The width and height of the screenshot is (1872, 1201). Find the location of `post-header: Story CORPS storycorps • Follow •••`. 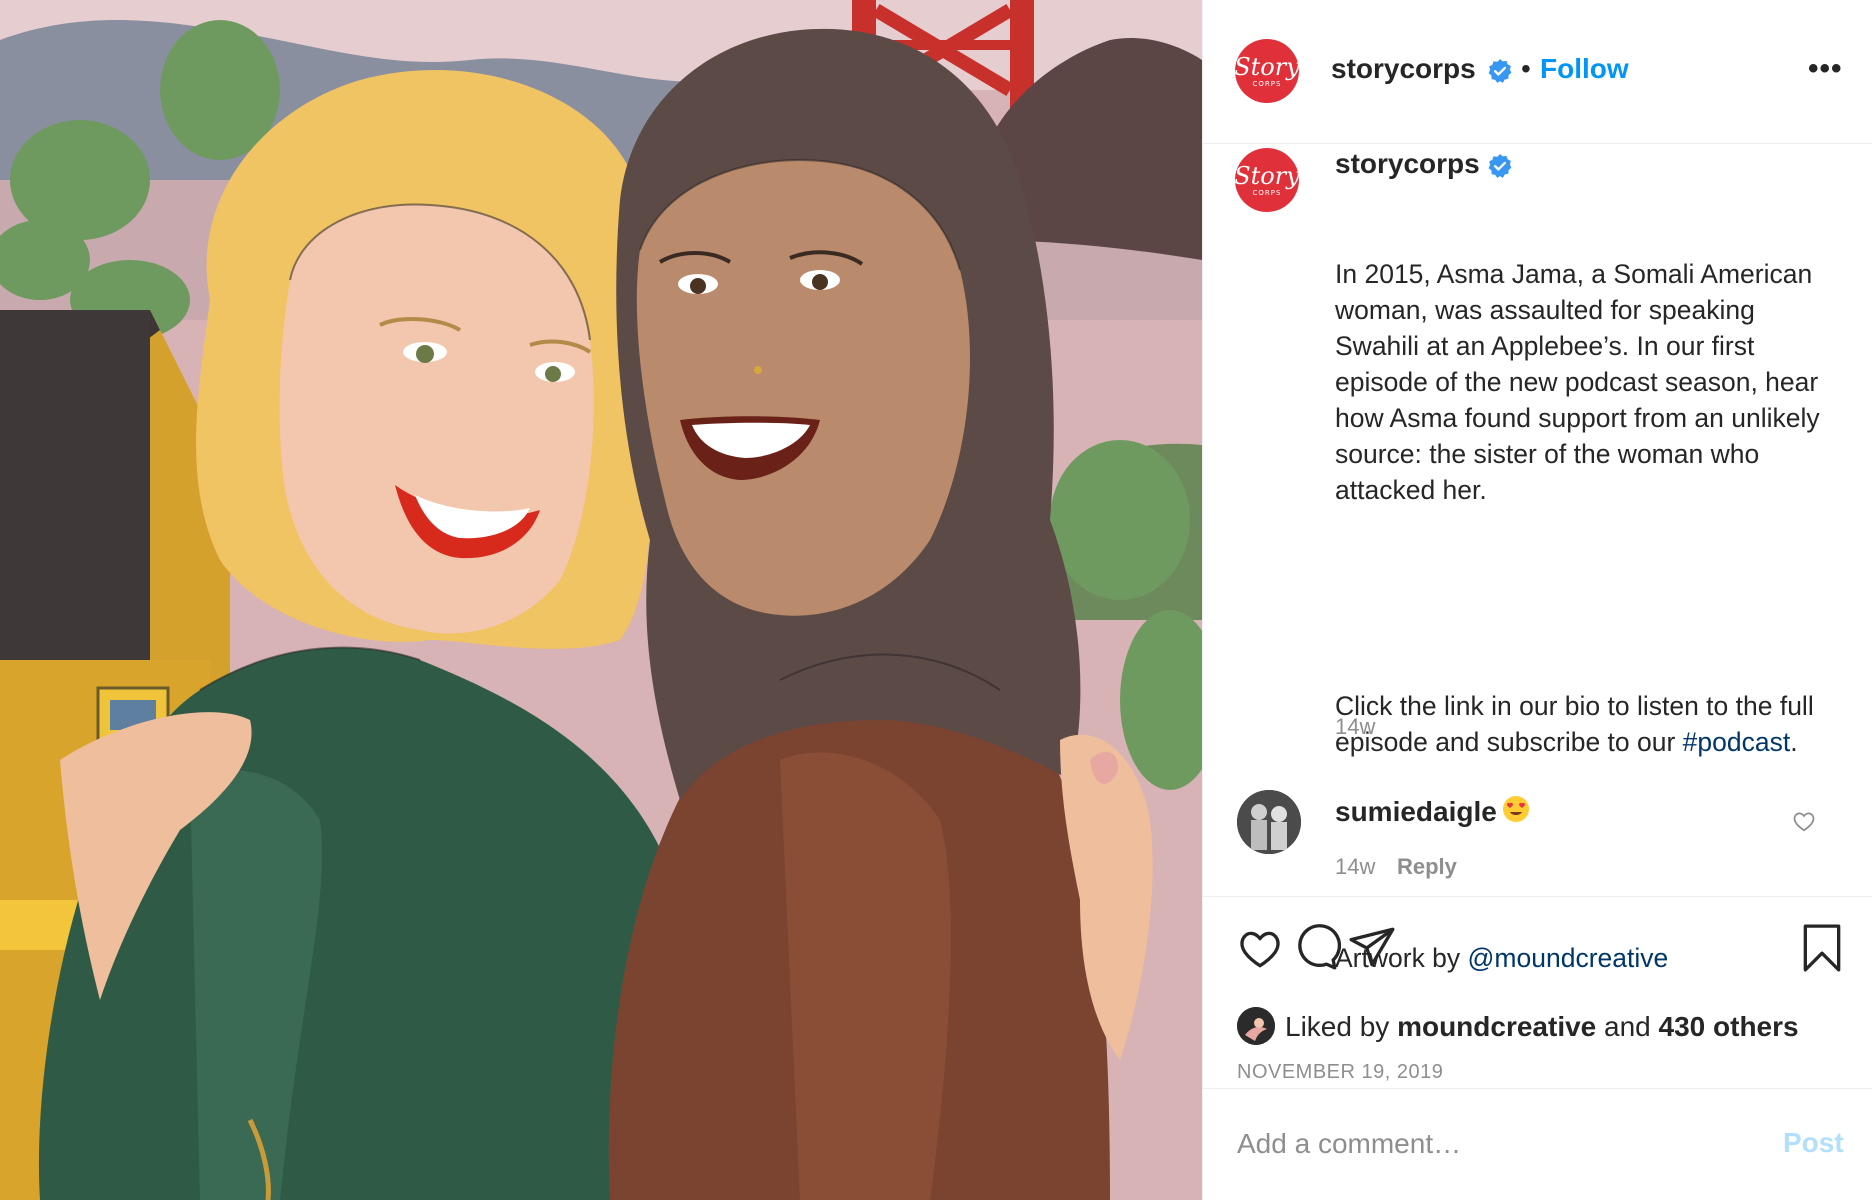

post-header: Story CORPS storycorps • Follow ••• is located at coordinates (1537, 72).